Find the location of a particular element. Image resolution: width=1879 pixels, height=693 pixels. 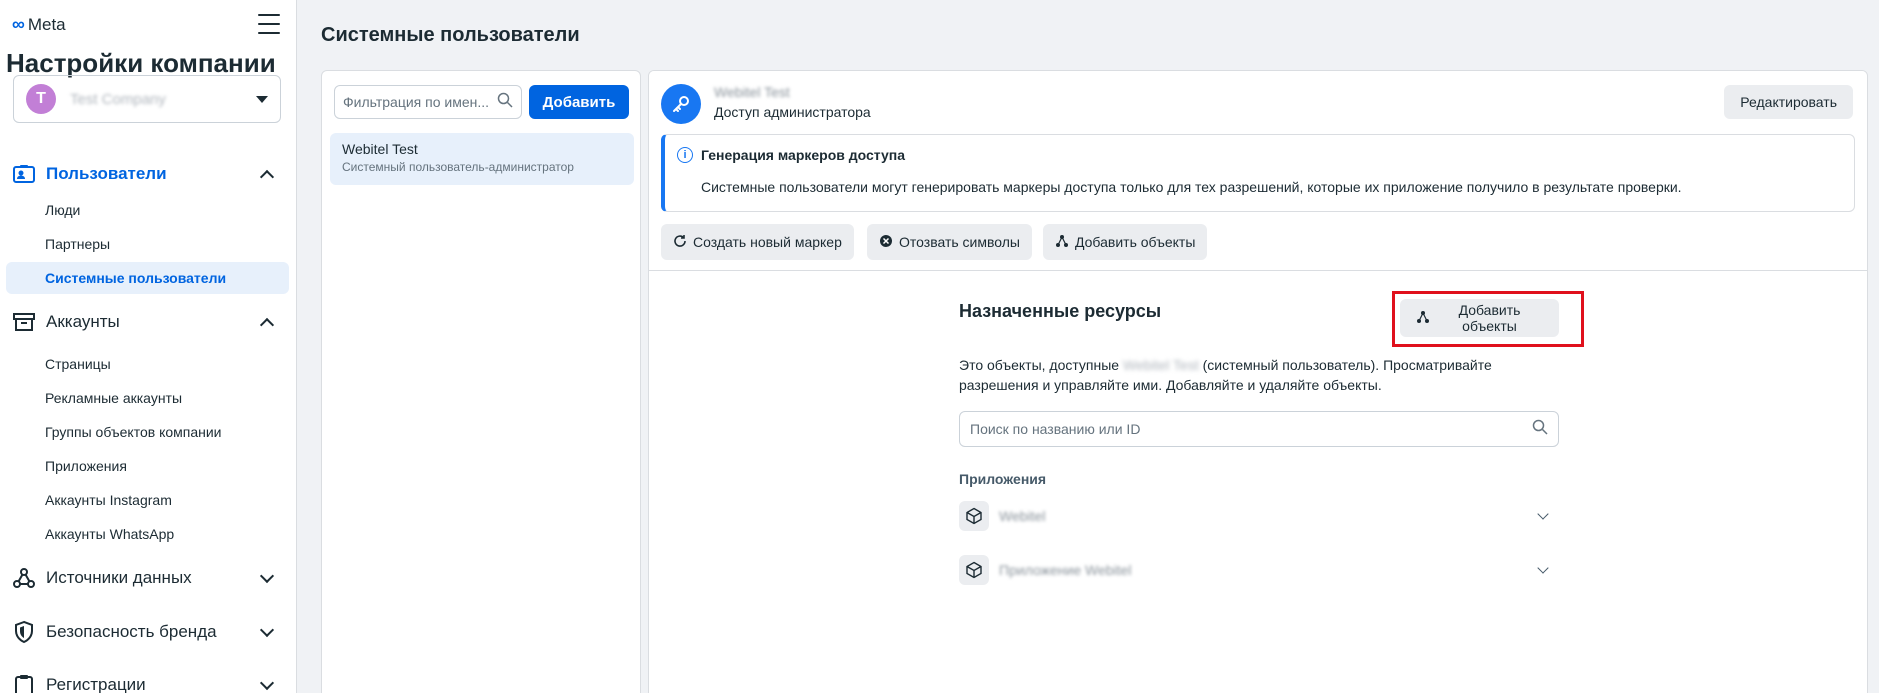

generate-token-button: Создать новый маркер is located at coordinates (757, 242).